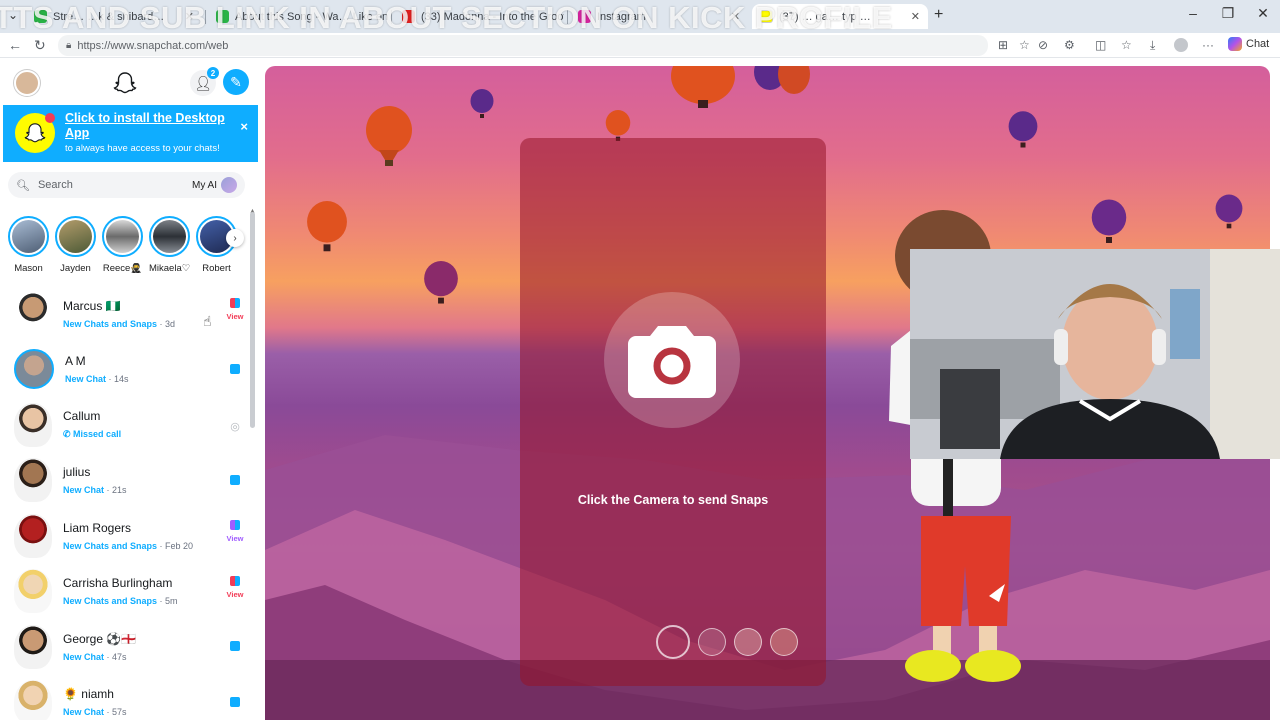 This screenshot has width=1280, height=720. I want to click on url-field: 🔒︎ https://www.snapchat.com/web, so click(523, 45).